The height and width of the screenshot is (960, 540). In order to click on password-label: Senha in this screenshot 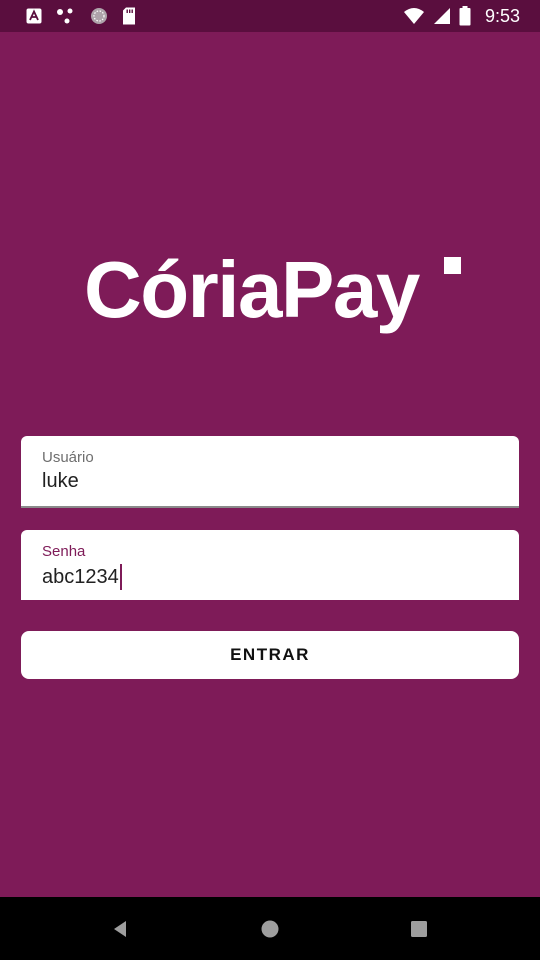, I will do `click(64, 551)`.